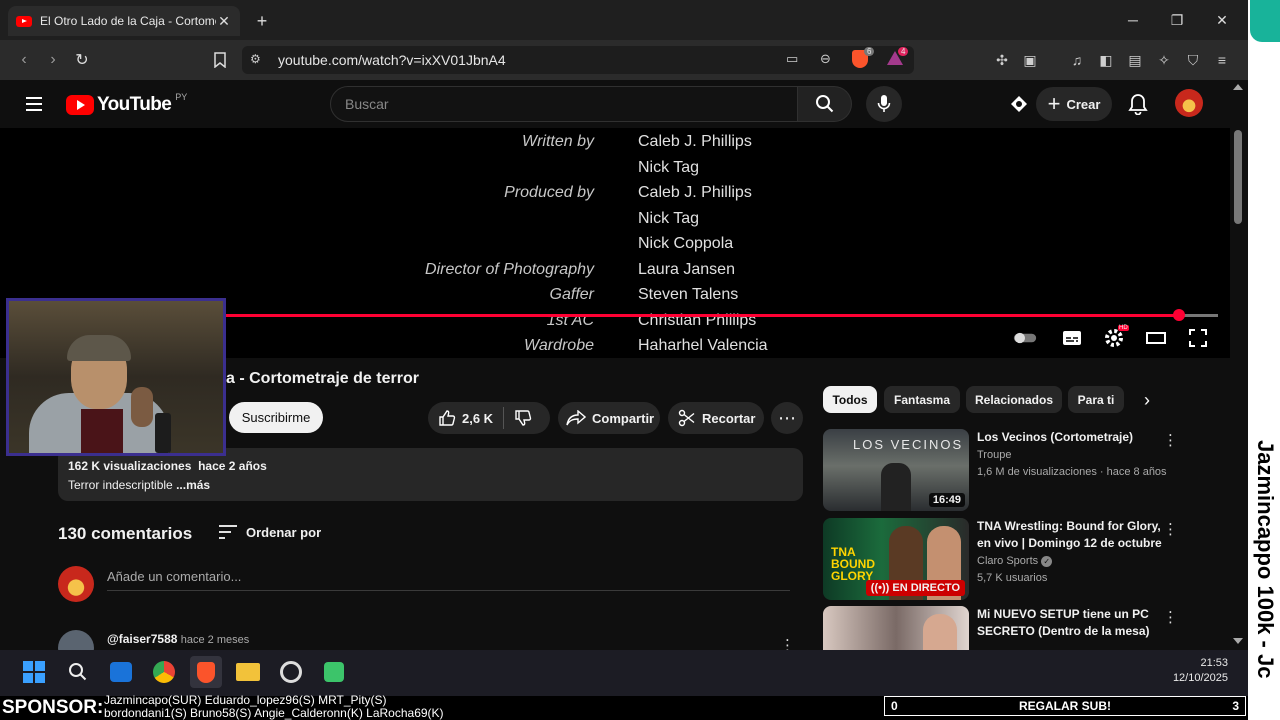  What do you see at coordinates (1177, 20) in the screenshot?
I see `restore-icon: ❐` at bounding box center [1177, 20].